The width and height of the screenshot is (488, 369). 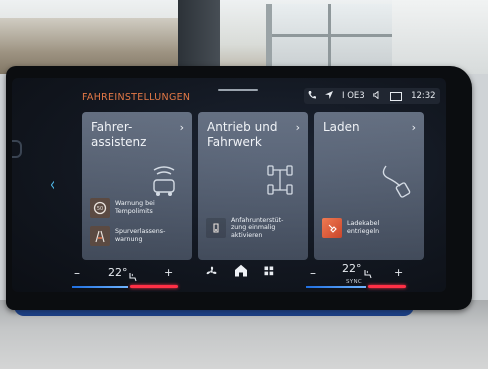 I want to click on card-title-text: Laden, so click(x=341, y=127).